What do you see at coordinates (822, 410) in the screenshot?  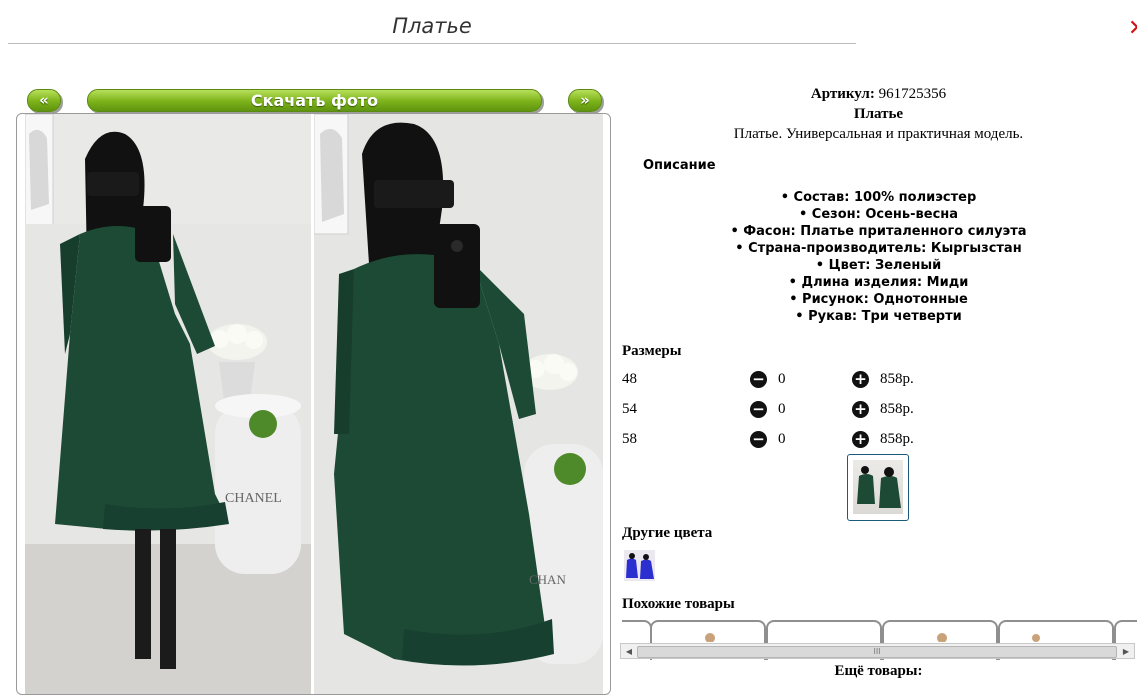 I see `size-row: 54 − 0 + 858р.` at bounding box center [822, 410].